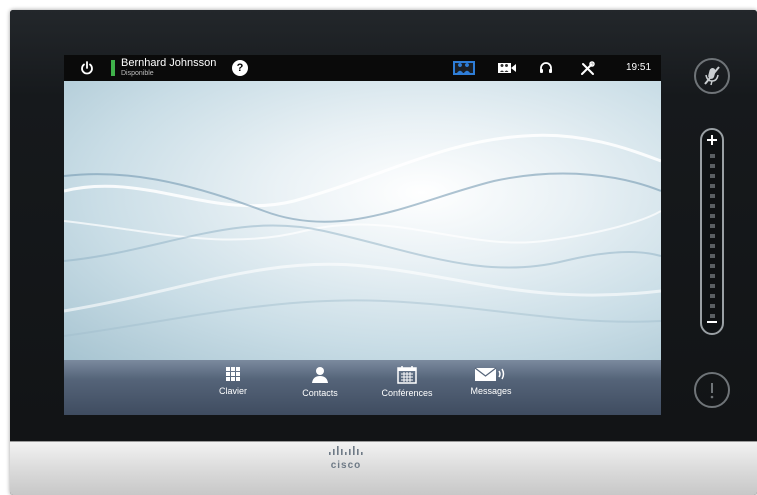 Image resolution: width=757 pixels, height=495 pixels. I want to click on alert-button, so click(712, 390).